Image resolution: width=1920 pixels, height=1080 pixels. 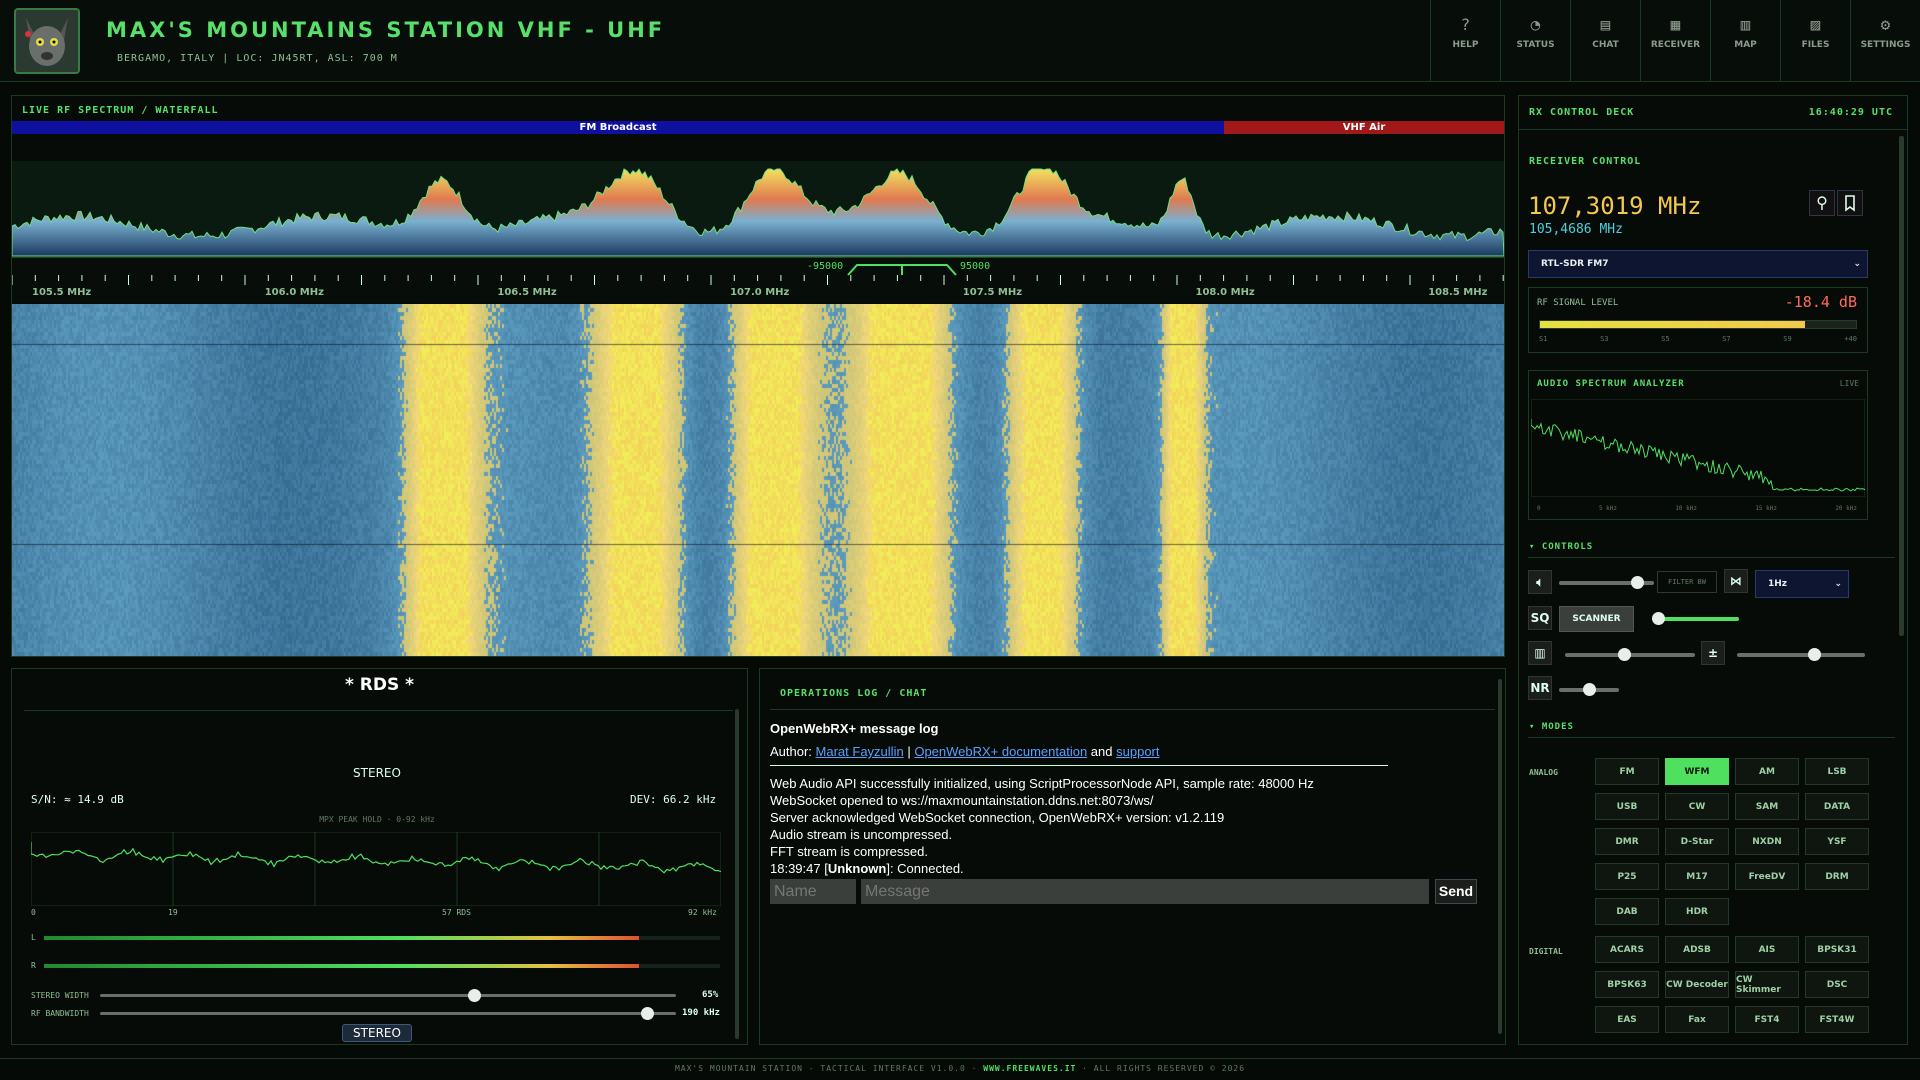 What do you see at coordinates (1606, 582) in the screenshot?
I see `volume-slider` at bounding box center [1606, 582].